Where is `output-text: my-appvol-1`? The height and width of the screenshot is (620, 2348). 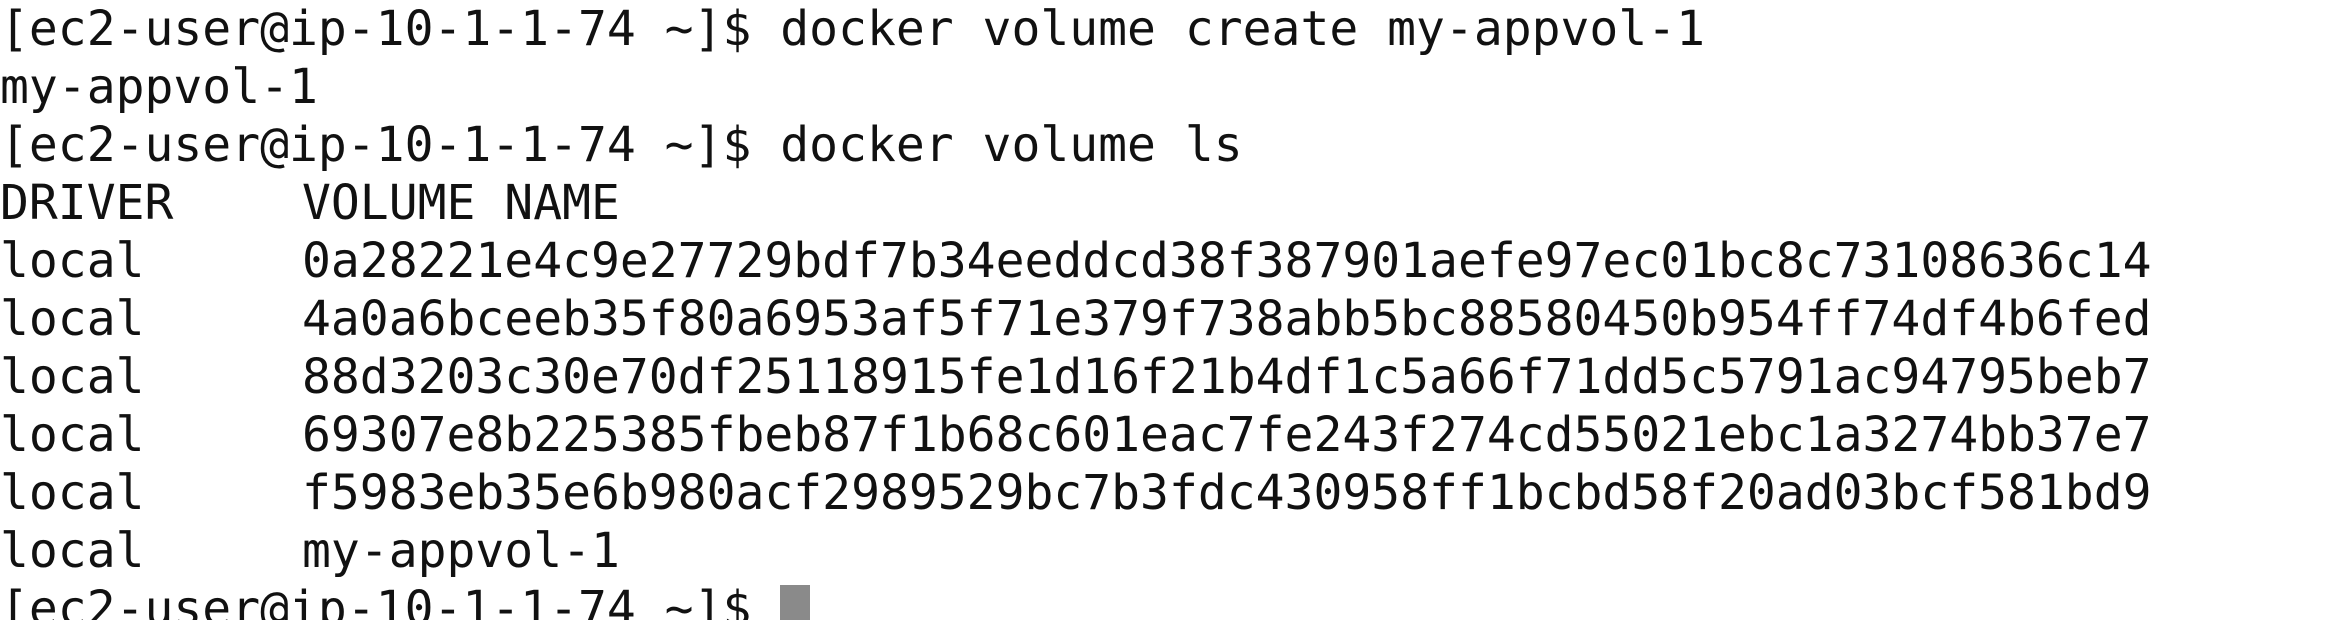
output-text: my-appvol-1 is located at coordinates (159, 87).